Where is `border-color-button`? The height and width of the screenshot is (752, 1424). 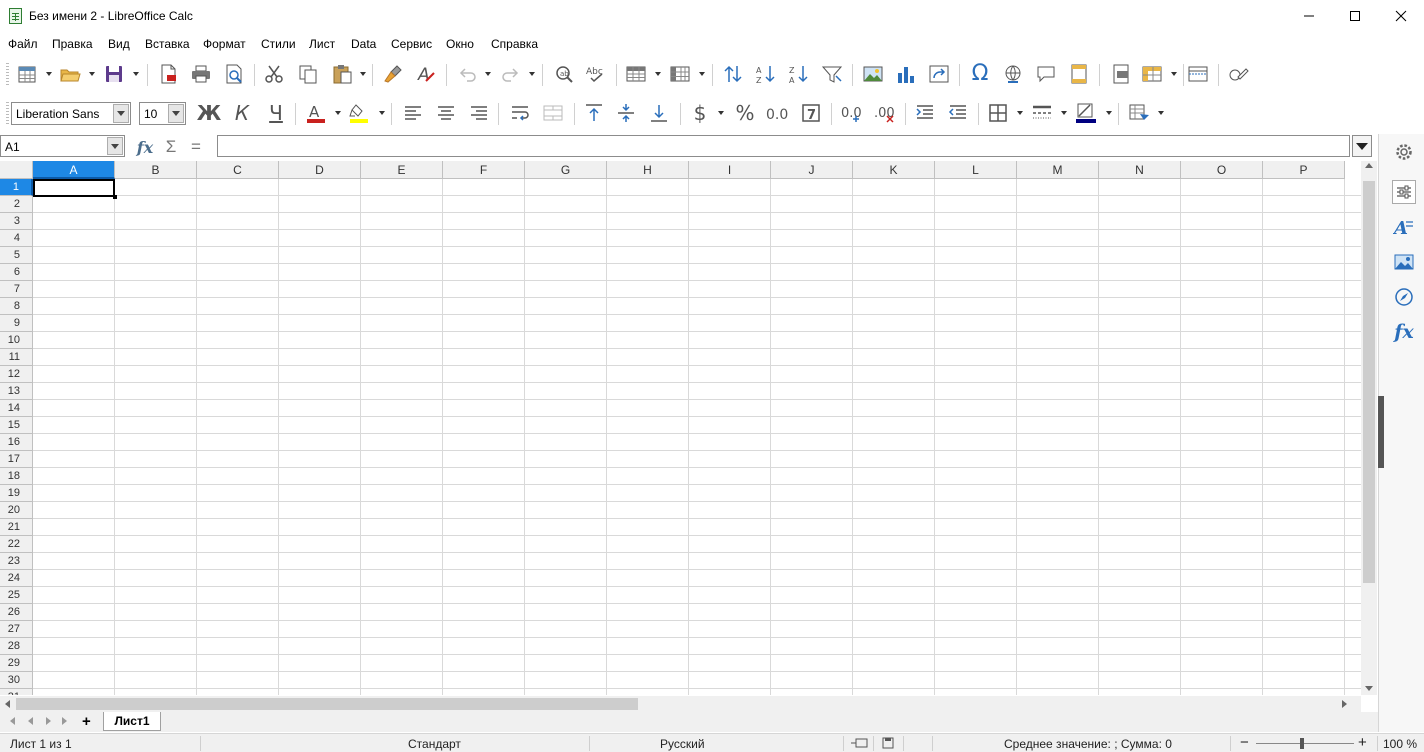
border-color-button is located at coordinates (1086, 113).